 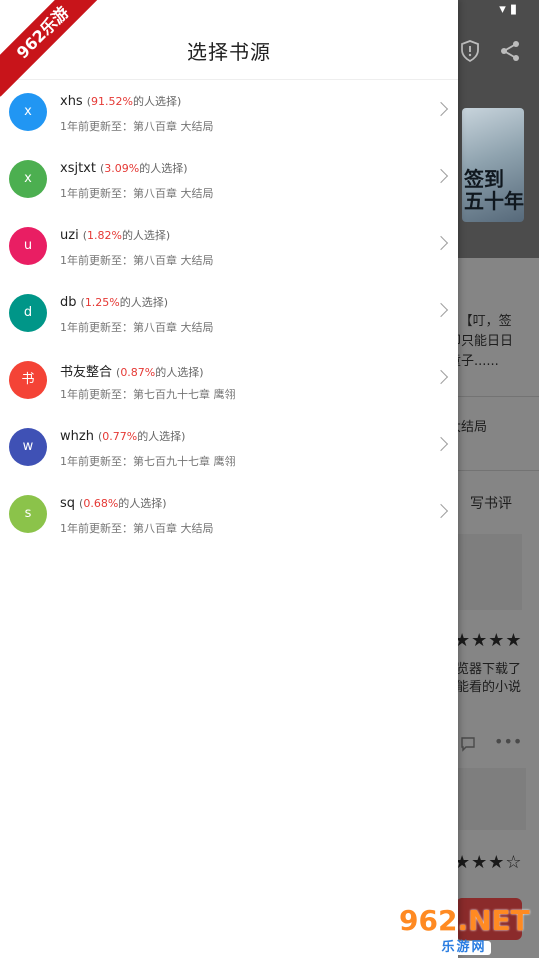 I want to click on source-item: x xhs (91.52%的人选择) 1年前更新至：第八百章 大结局, so click(x=229, y=113).